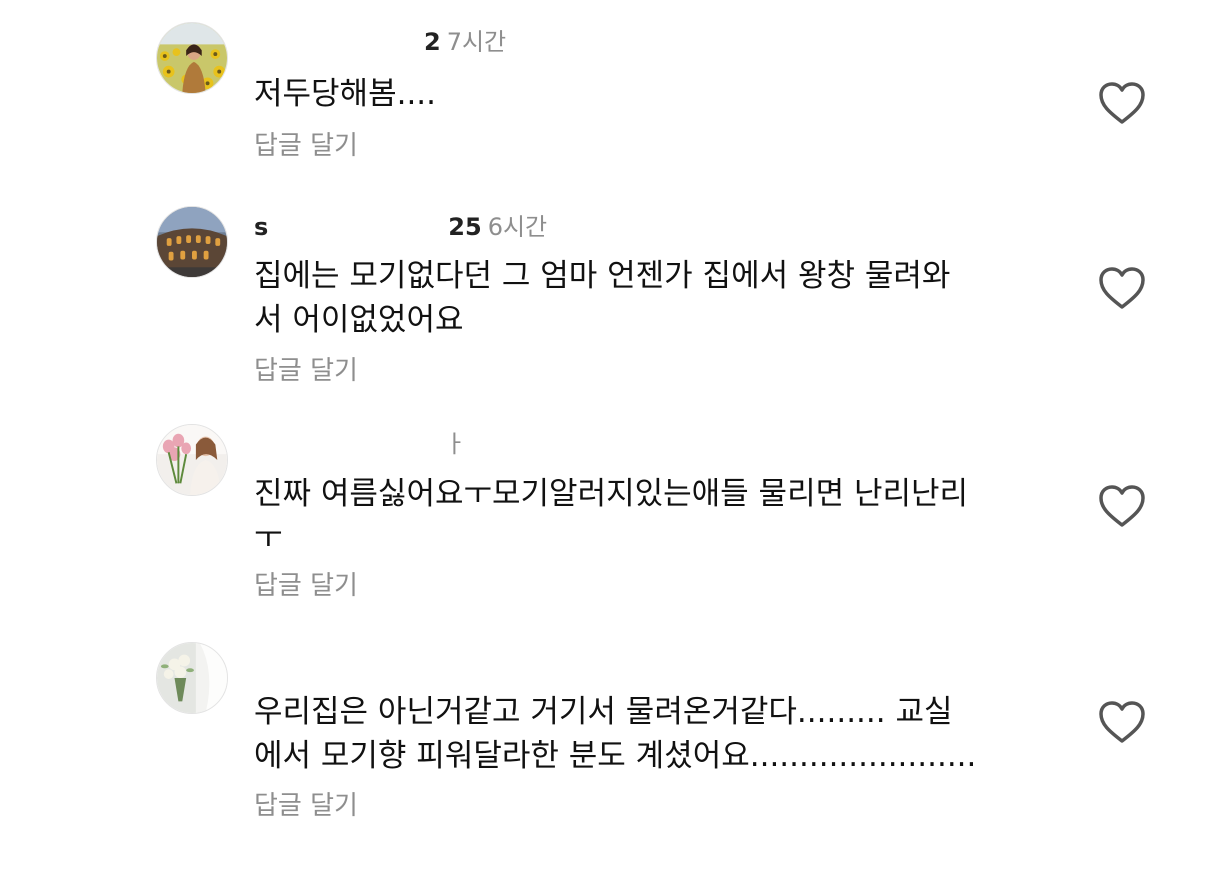 The width and height of the screenshot is (1206, 873). What do you see at coordinates (654, 298) in the screenshot?
I see `comment-text: 집에는 모기없다던 그 엄마 언젠가 집에서 왕창 물려와 서 어이없었어요` at bounding box center [654, 298].